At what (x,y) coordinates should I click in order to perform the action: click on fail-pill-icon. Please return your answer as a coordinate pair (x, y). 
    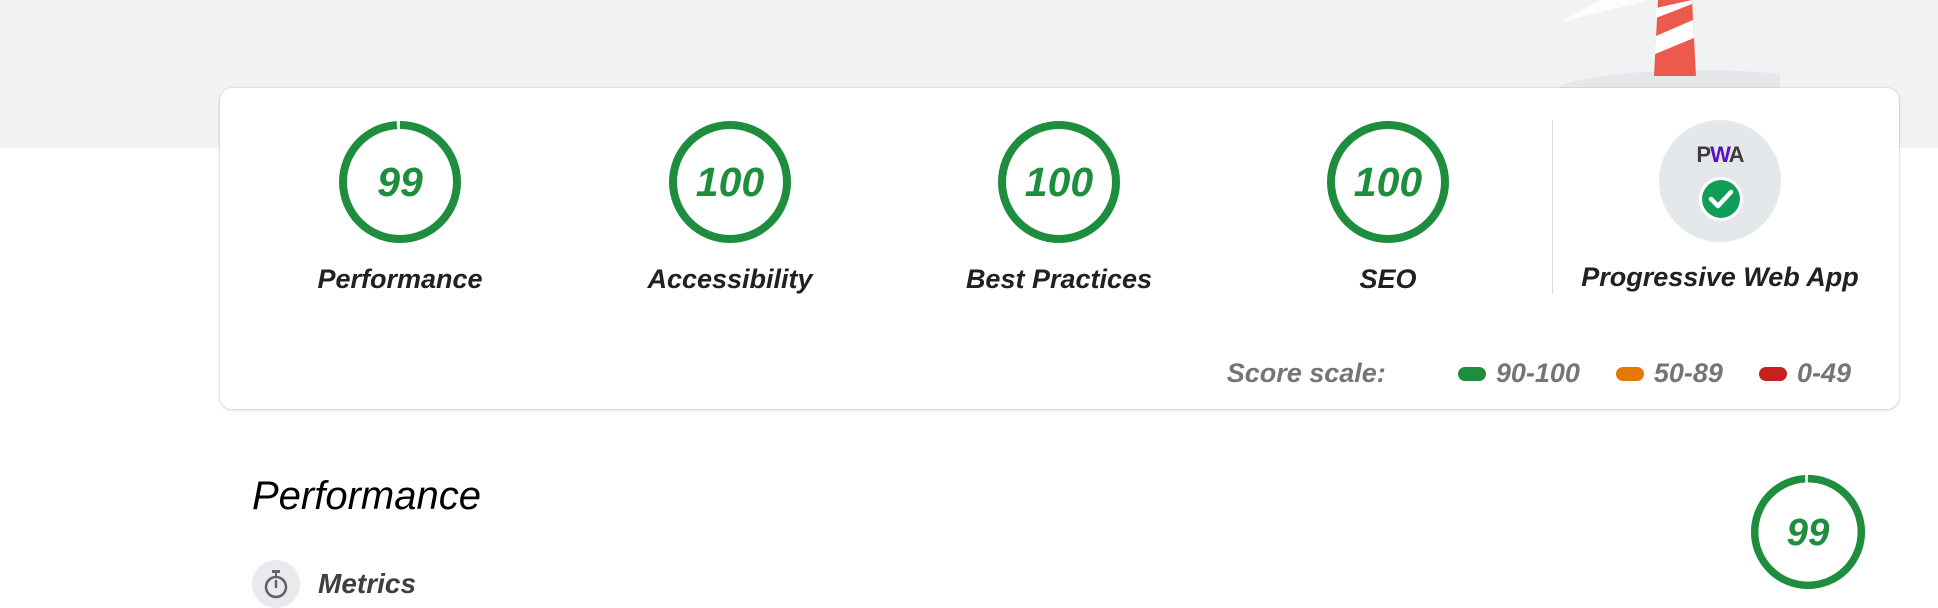
    Looking at the image, I should click on (1772, 373).